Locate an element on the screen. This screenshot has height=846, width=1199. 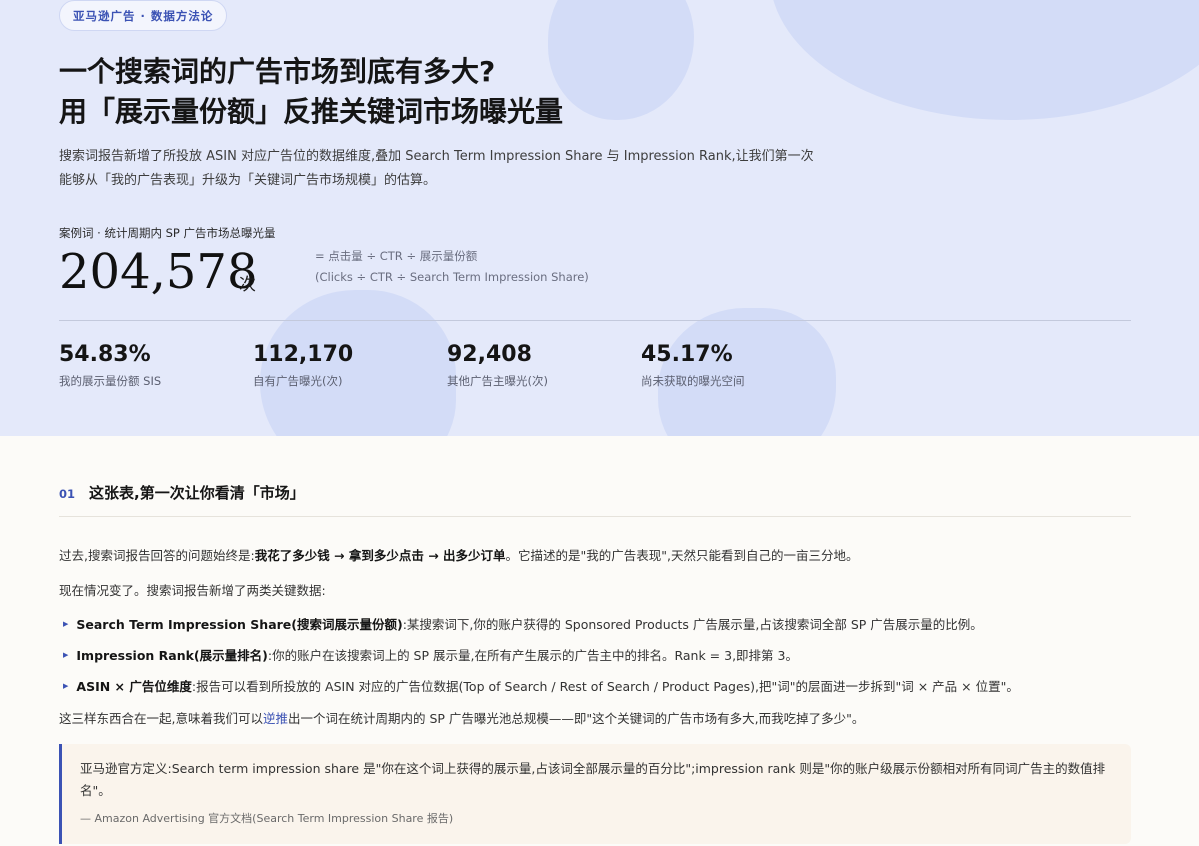
metric-label: 案例词 · 统计周期内 SP 广告市场总曝光量 is located at coordinates (167, 233).